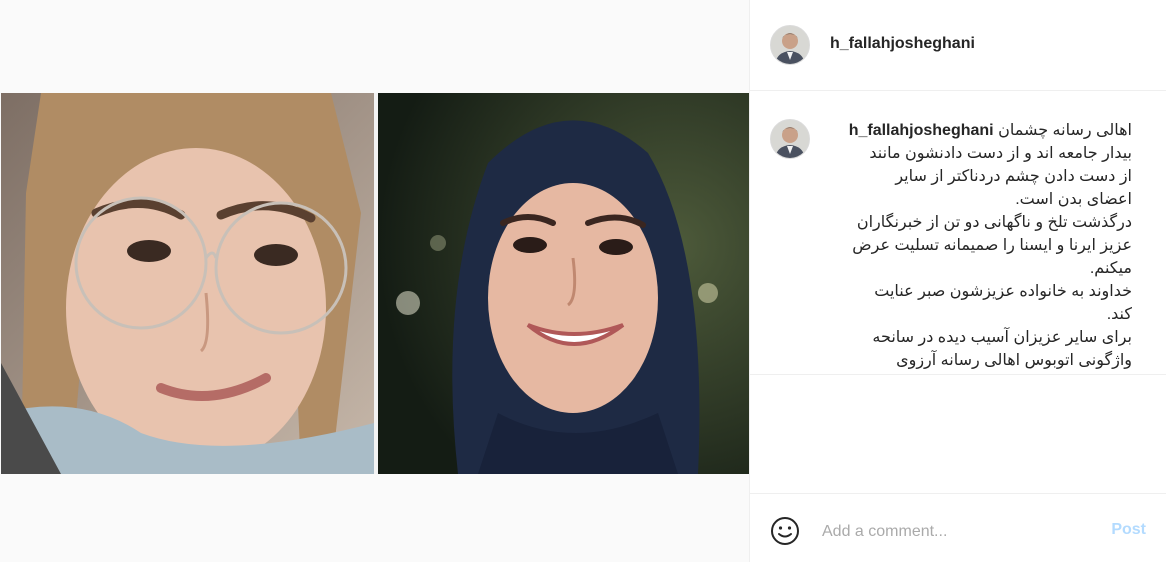 The width and height of the screenshot is (1166, 563). I want to click on post-header: h_fallahjosheghani, so click(958, 45).